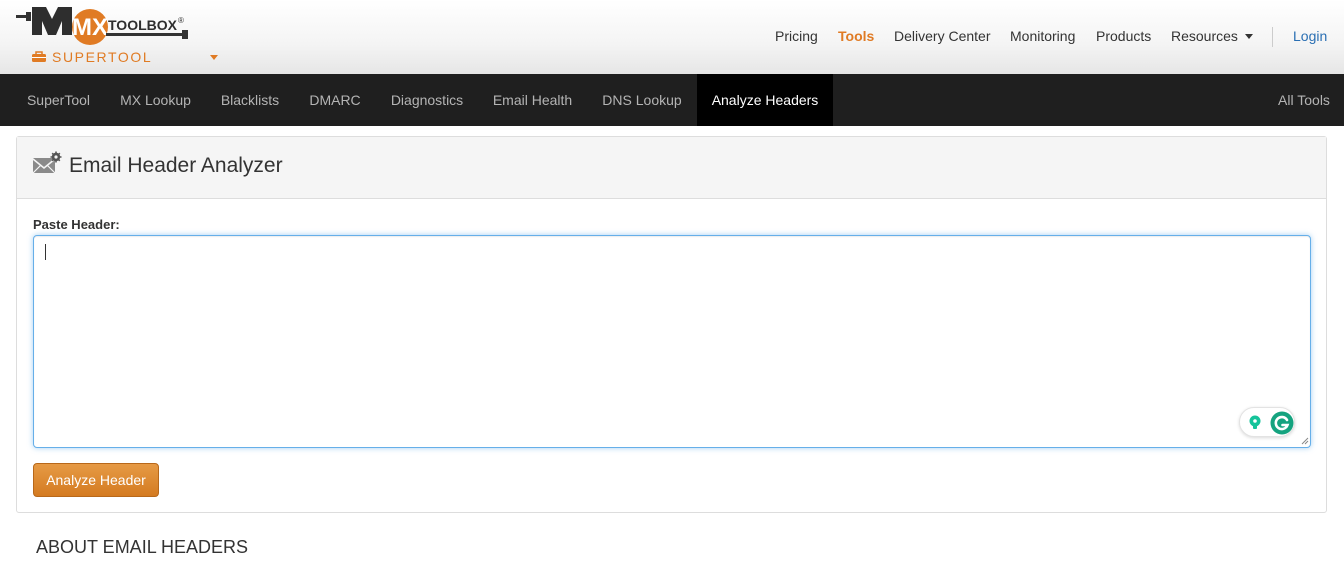  What do you see at coordinates (176, 165) in the screenshot?
I see `page-title: Email Header Analyzer` at bounding box center [176, 165].